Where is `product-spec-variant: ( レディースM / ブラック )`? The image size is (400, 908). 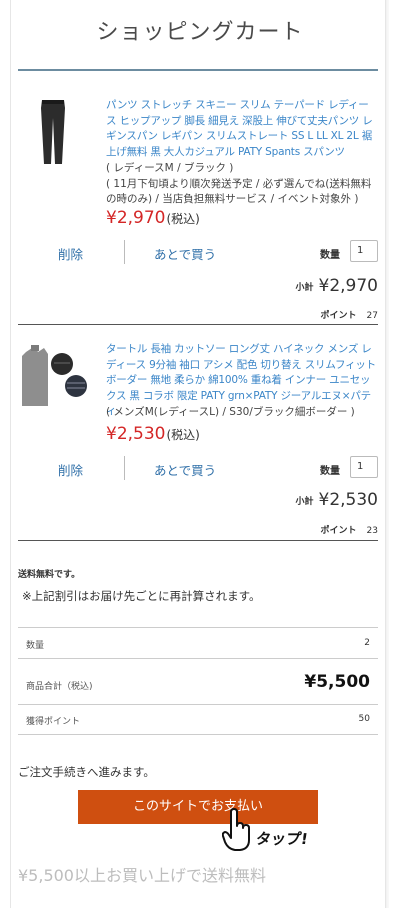 product-spec-variant: ( レディースM / ブラック ) is located at coordinates (170, 168).